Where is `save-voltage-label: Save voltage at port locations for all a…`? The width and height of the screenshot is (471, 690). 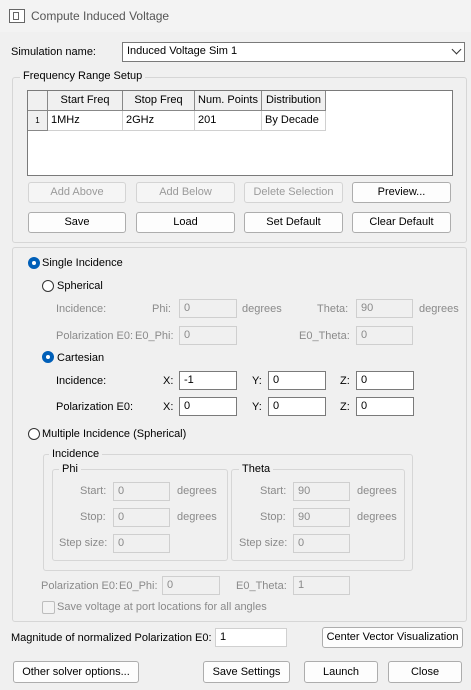 save-voltage-label: Save voltage at port locations for all a… is located at coordinates (162, 607).